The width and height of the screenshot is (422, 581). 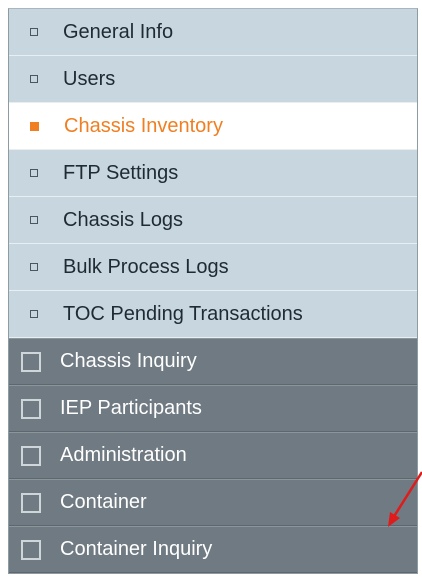 What do you see at coordinates (213, 79) in the screenshot?
I see `submenu-item-users: Users` at bounding box center [213, 79].